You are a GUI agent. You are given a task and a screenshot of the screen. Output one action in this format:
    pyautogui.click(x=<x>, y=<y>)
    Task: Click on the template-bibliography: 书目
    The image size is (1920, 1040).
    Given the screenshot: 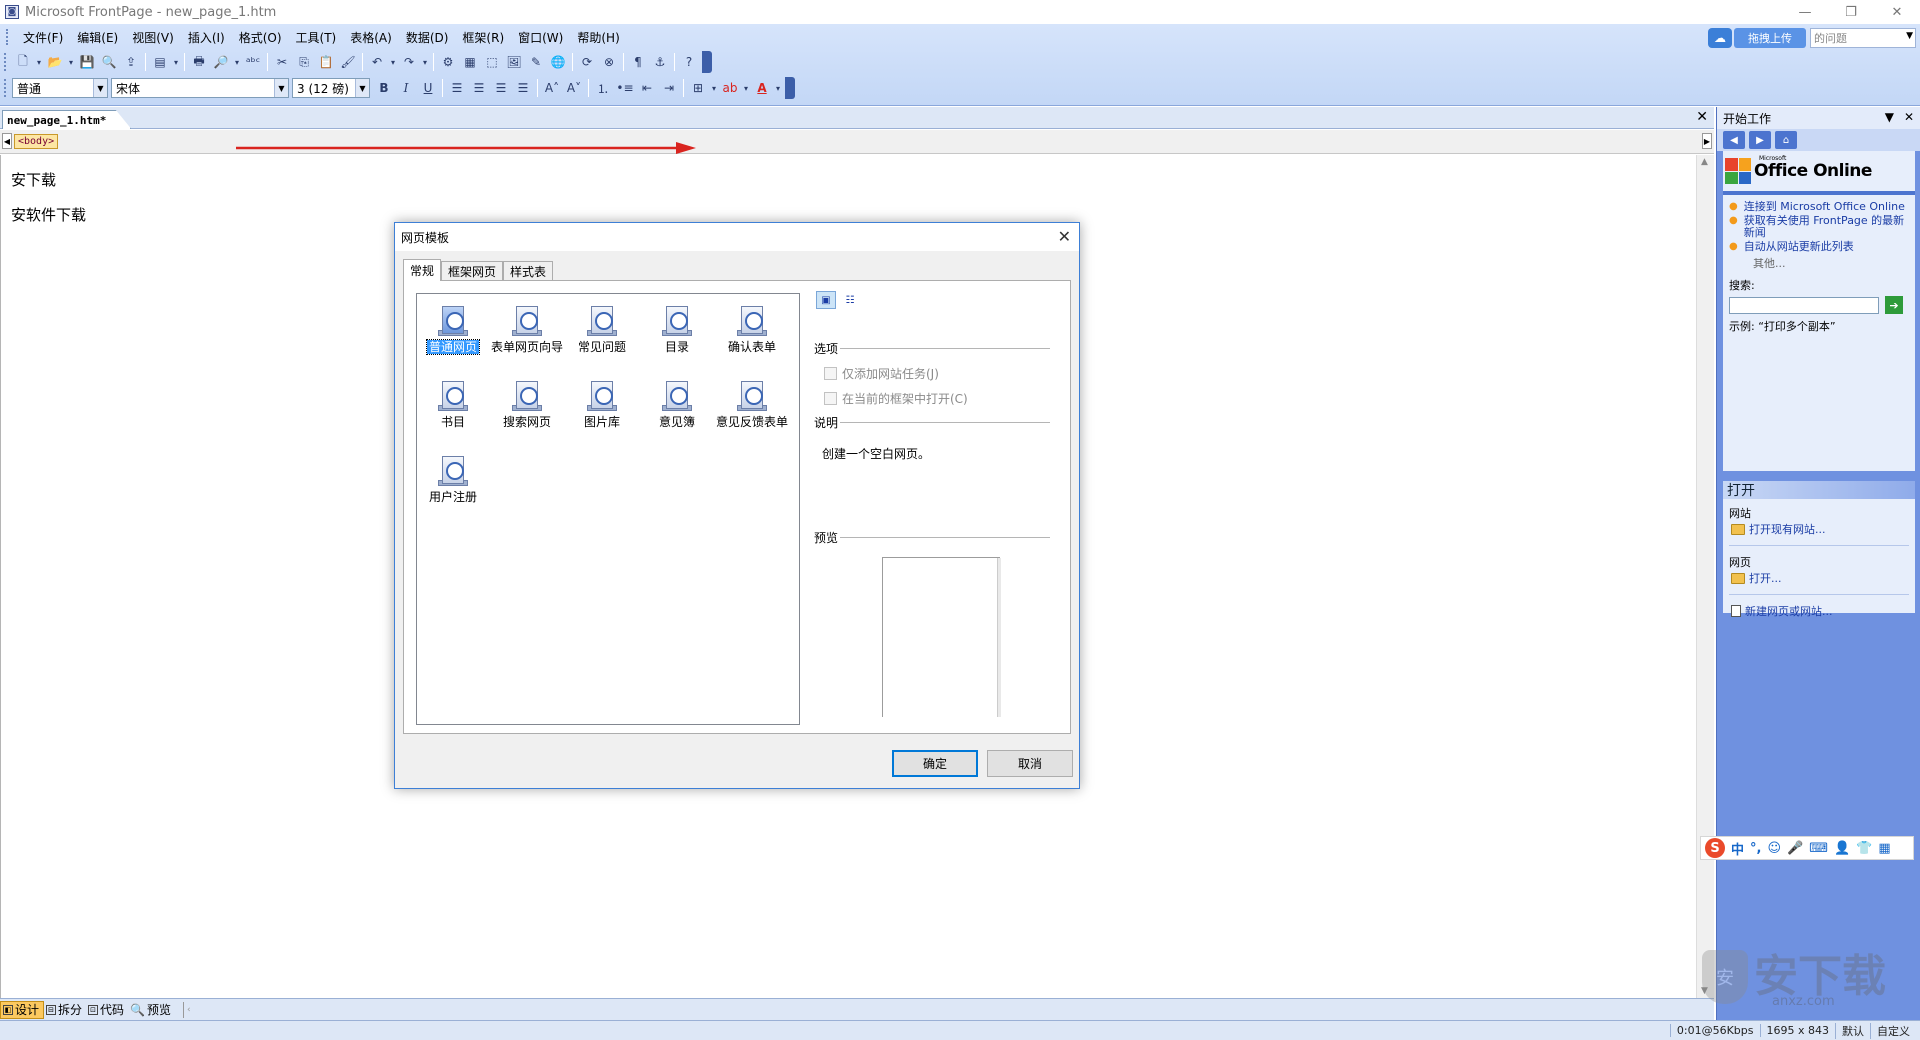 What is the action you would take?
    pyautogui.click(x=453, y=404)
    